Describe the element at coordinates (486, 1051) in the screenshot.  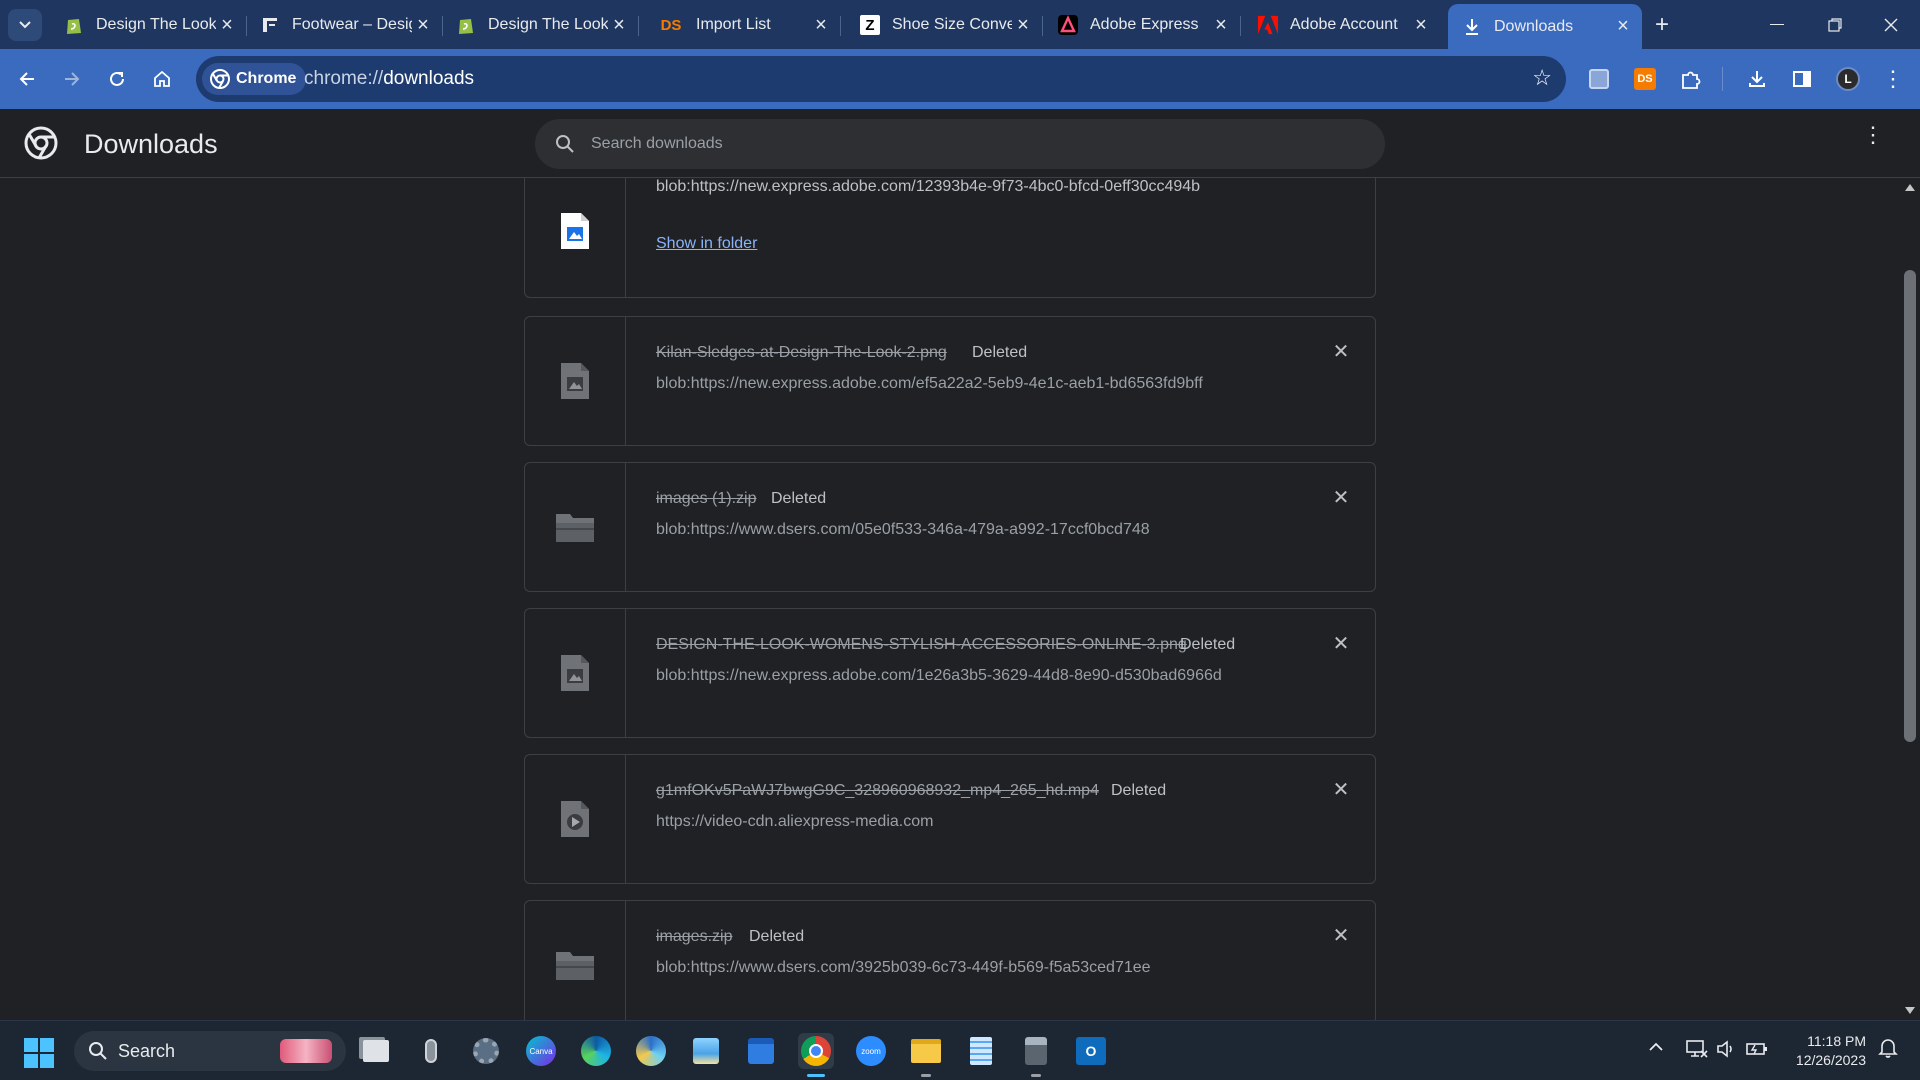
I see `settings-app` at that location.